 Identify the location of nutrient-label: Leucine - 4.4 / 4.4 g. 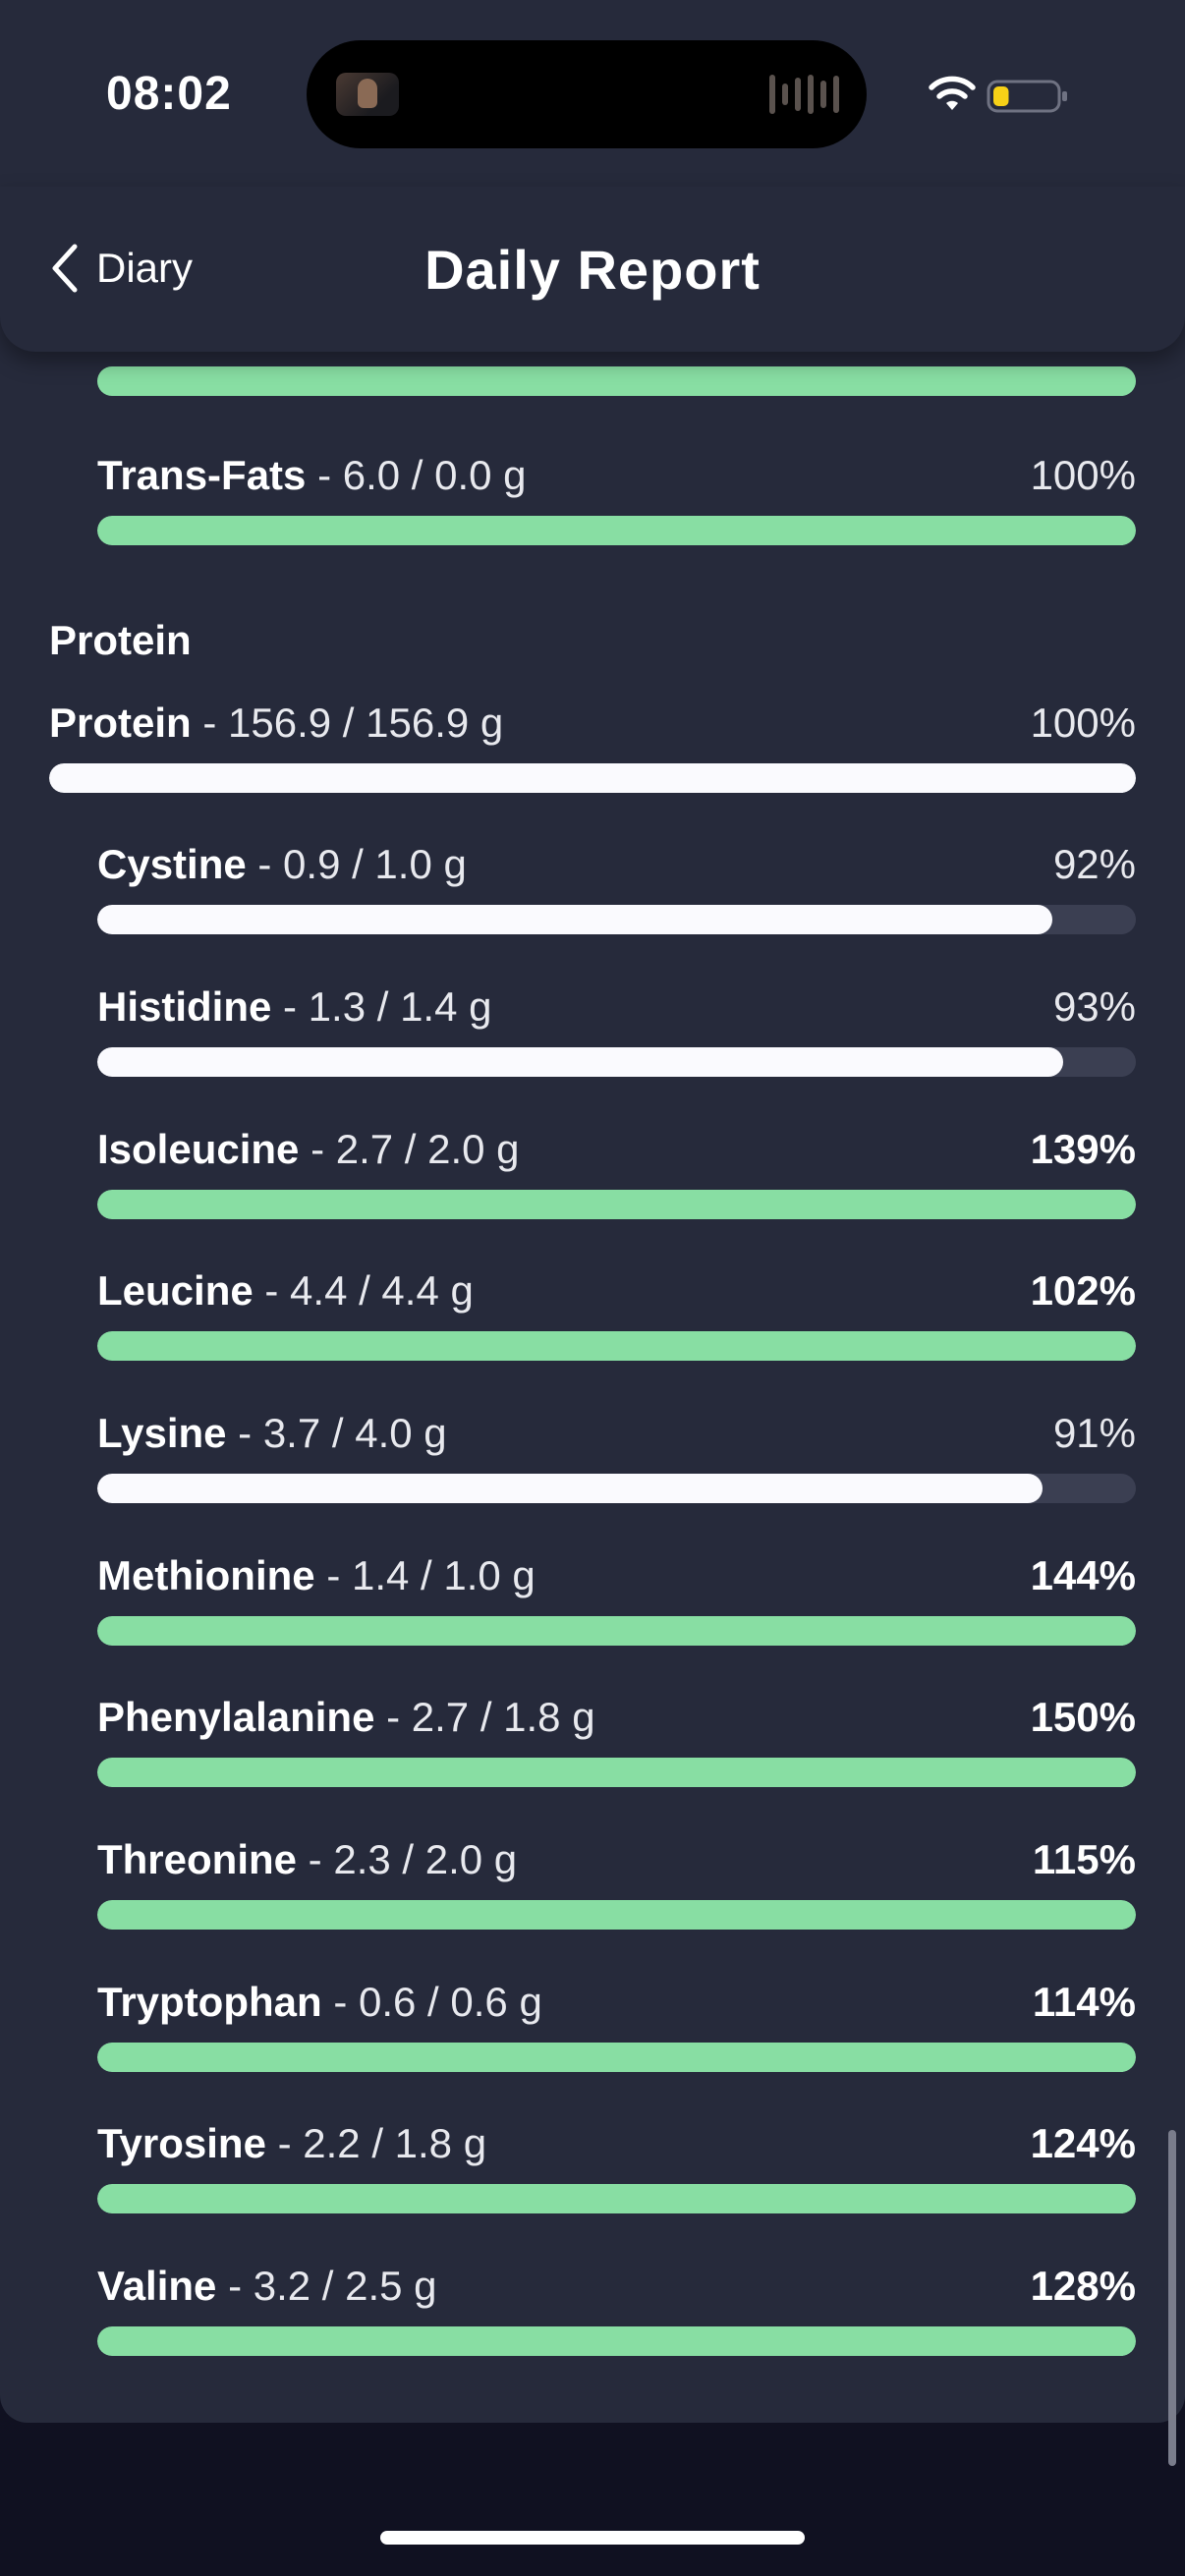
(286, 1290).